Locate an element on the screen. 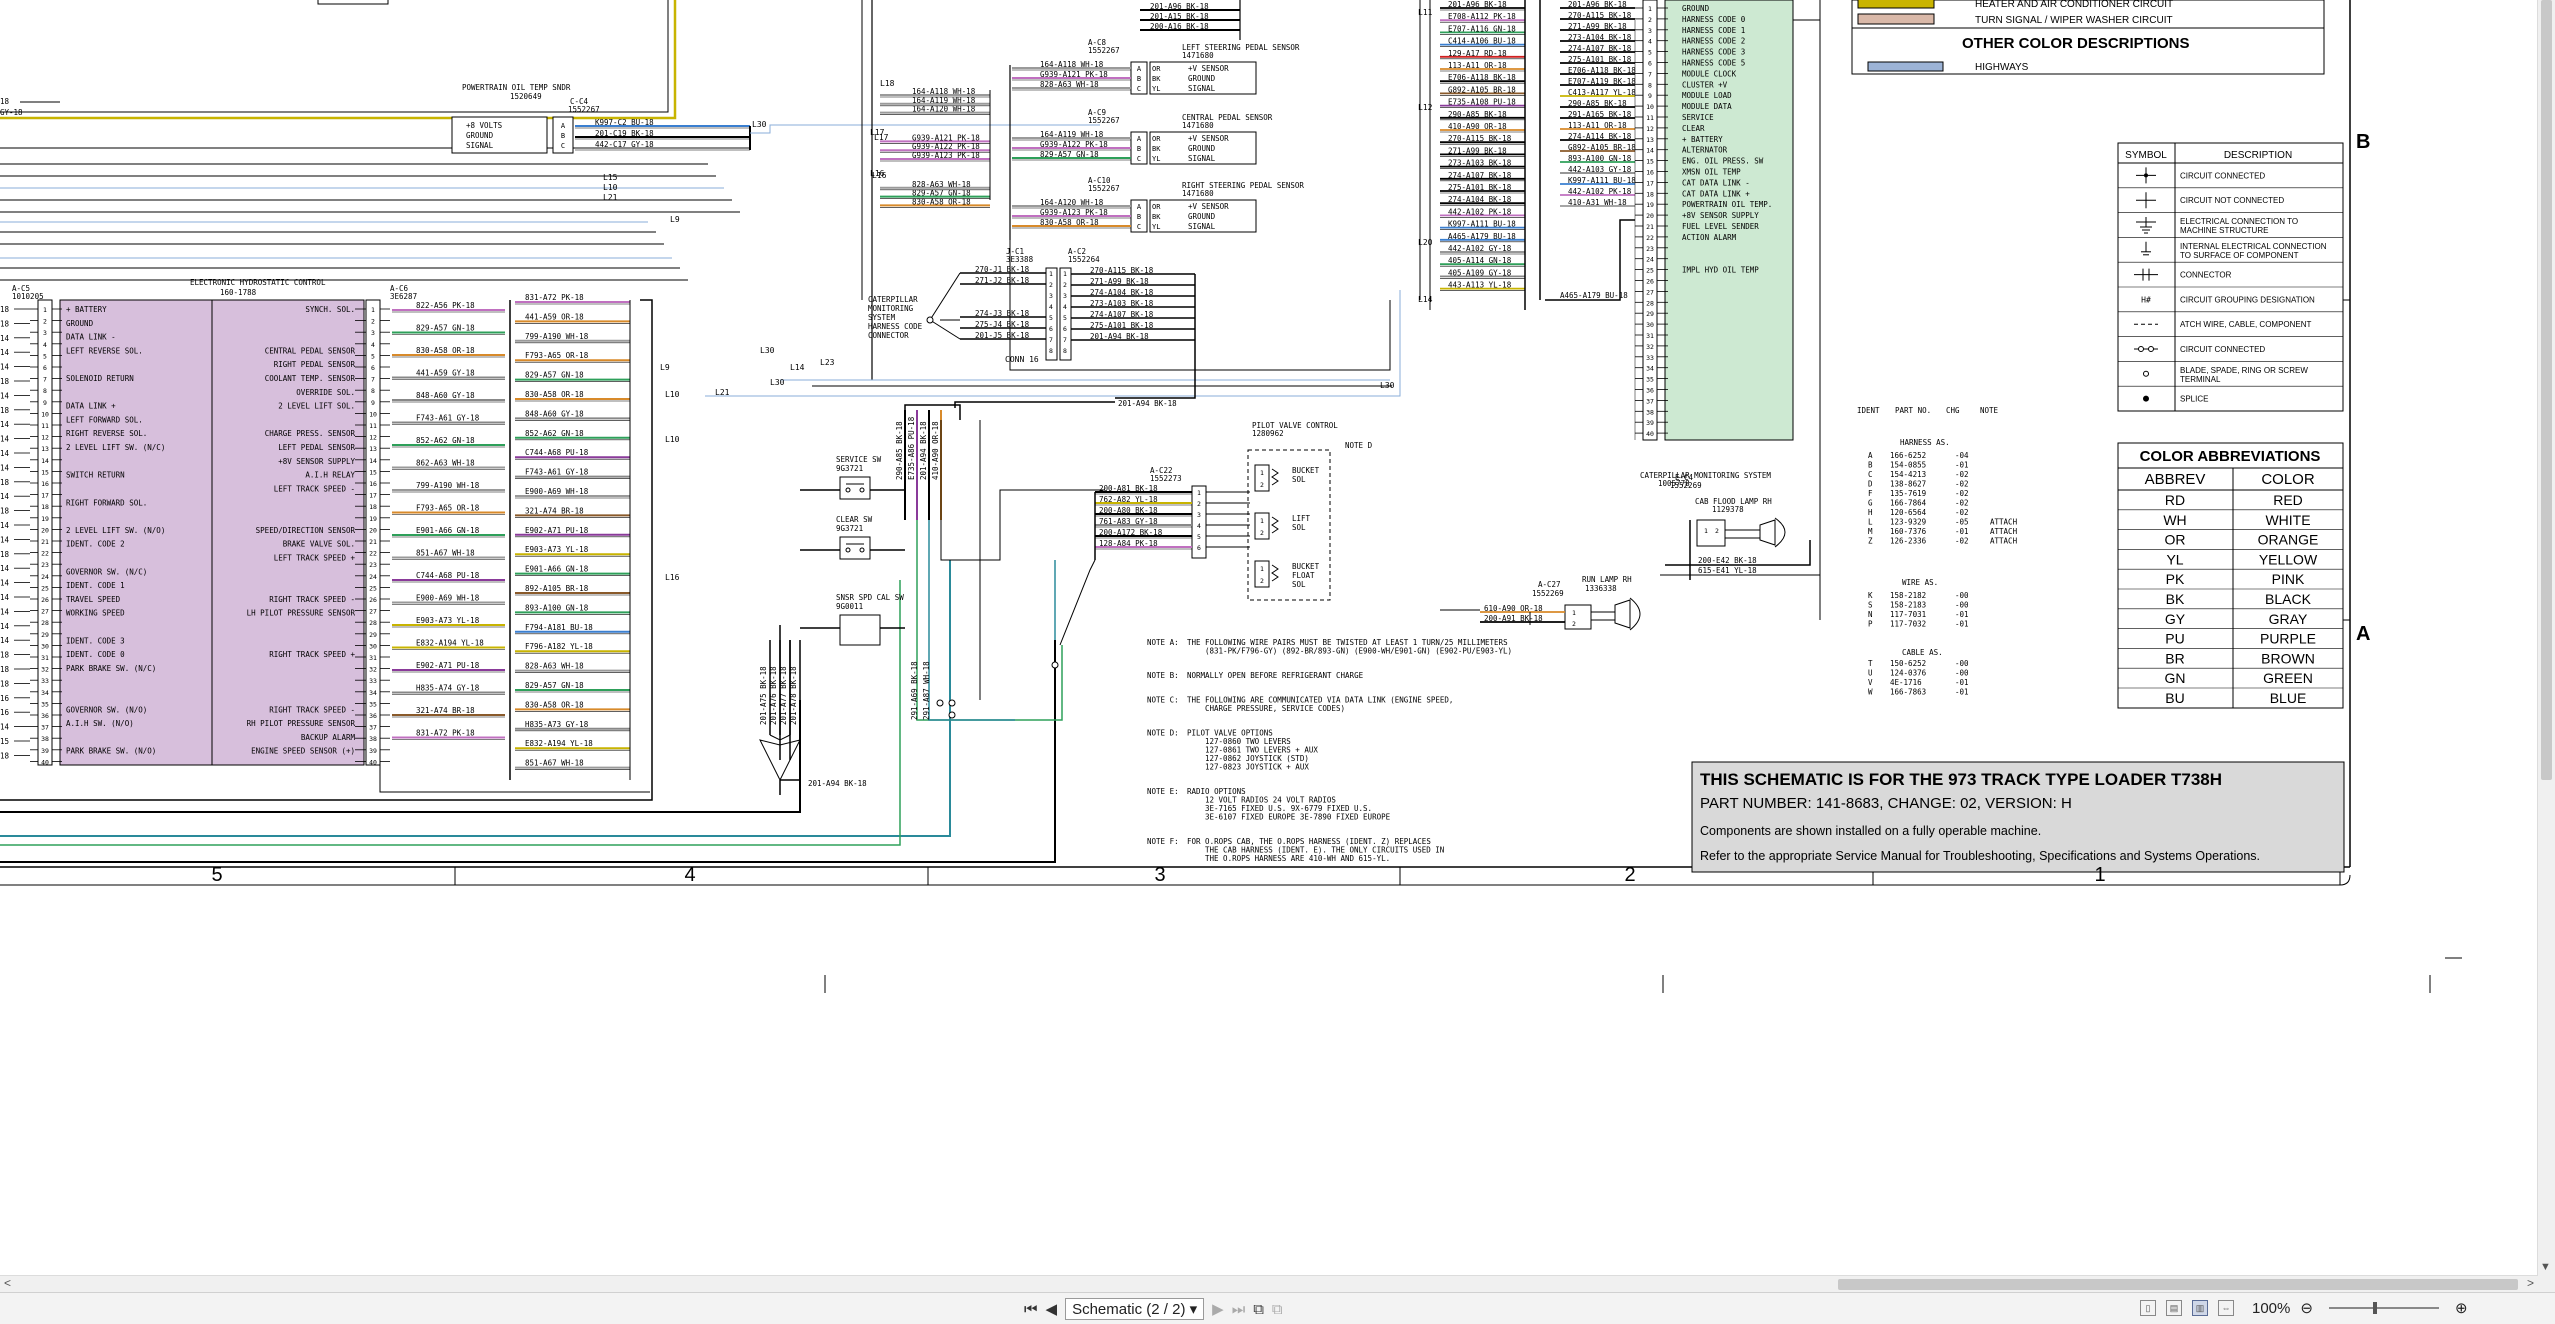  zoom-slider is located at coordinates (2383, 1308).